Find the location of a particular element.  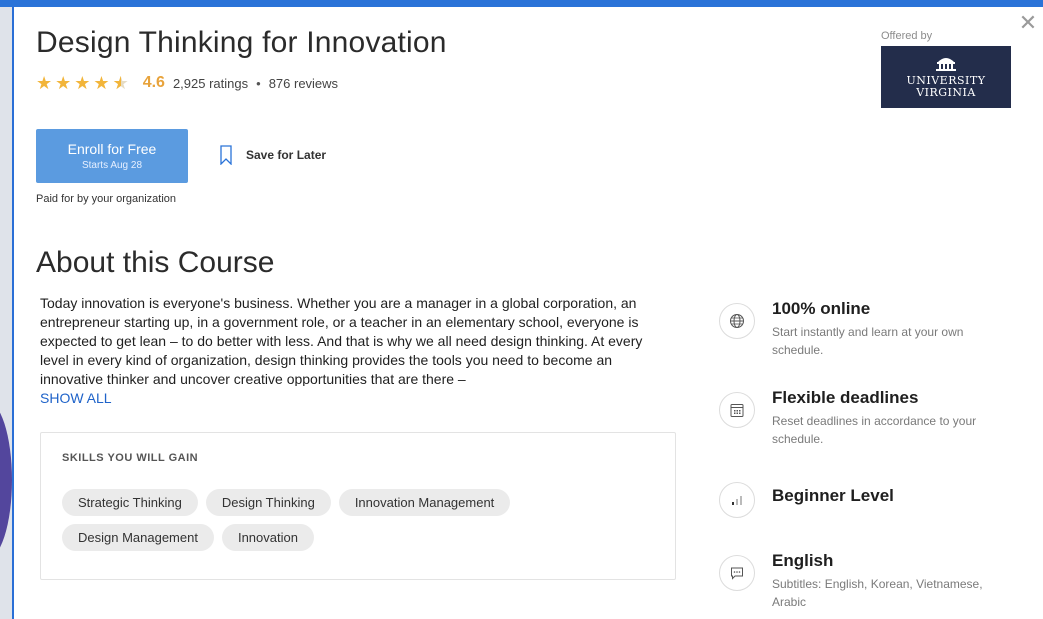

close-icon: ✕ is located at coordinates (1028, 23).